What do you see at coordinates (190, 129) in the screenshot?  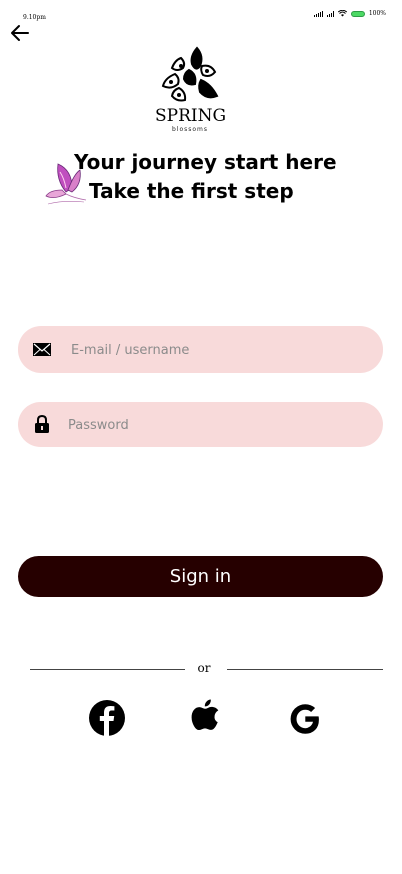 I see `logo-subtitle: blossoms` at bounding box center [190, 129].